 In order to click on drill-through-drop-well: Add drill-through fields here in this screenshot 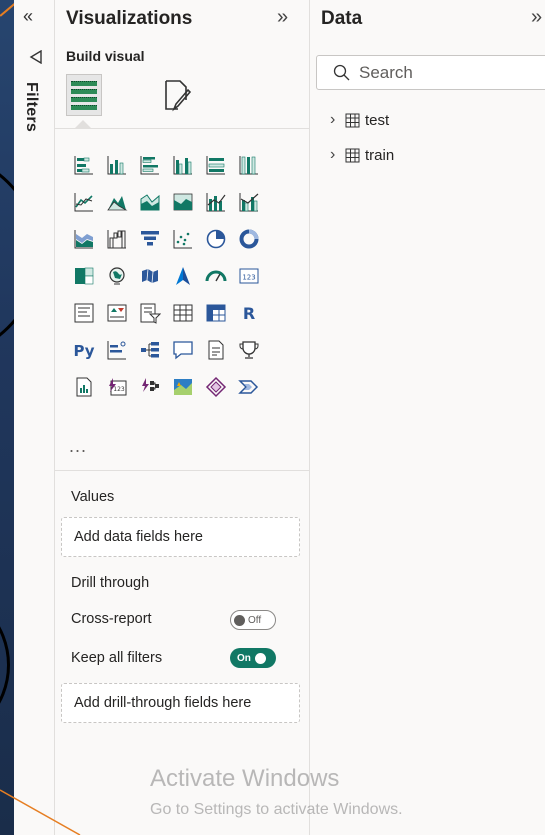, I will do `click(180, 703)`.